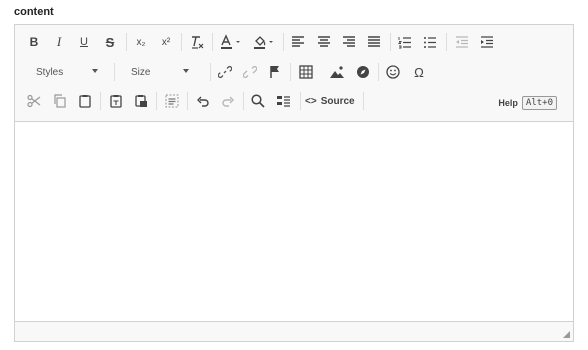 The width and height of the screenshot is (588, 350). Describe the element at coordinates (419, 72) in the screenshot. I see `special-character-button: Ω` at that location.